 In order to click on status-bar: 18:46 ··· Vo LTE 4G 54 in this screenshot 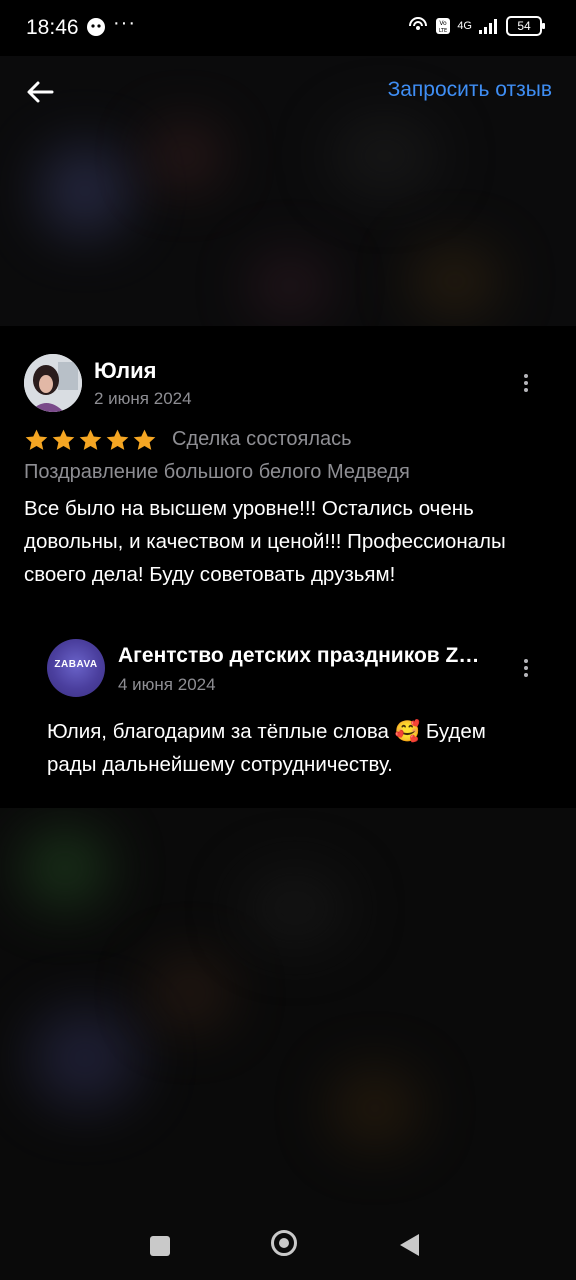, I will do `click(288, 28)`.